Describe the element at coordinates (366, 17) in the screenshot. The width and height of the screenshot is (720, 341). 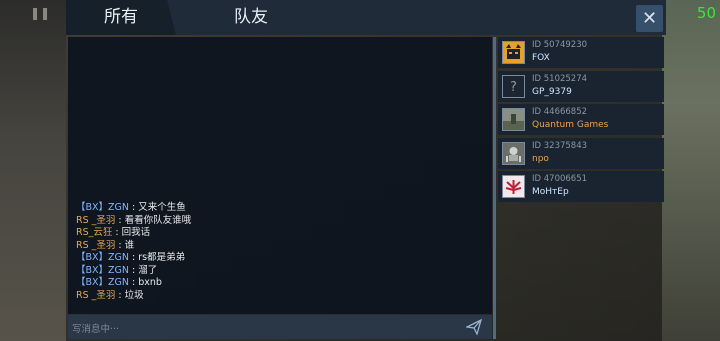
I see `tab-bar: 所有 队友 ✕` at that location.